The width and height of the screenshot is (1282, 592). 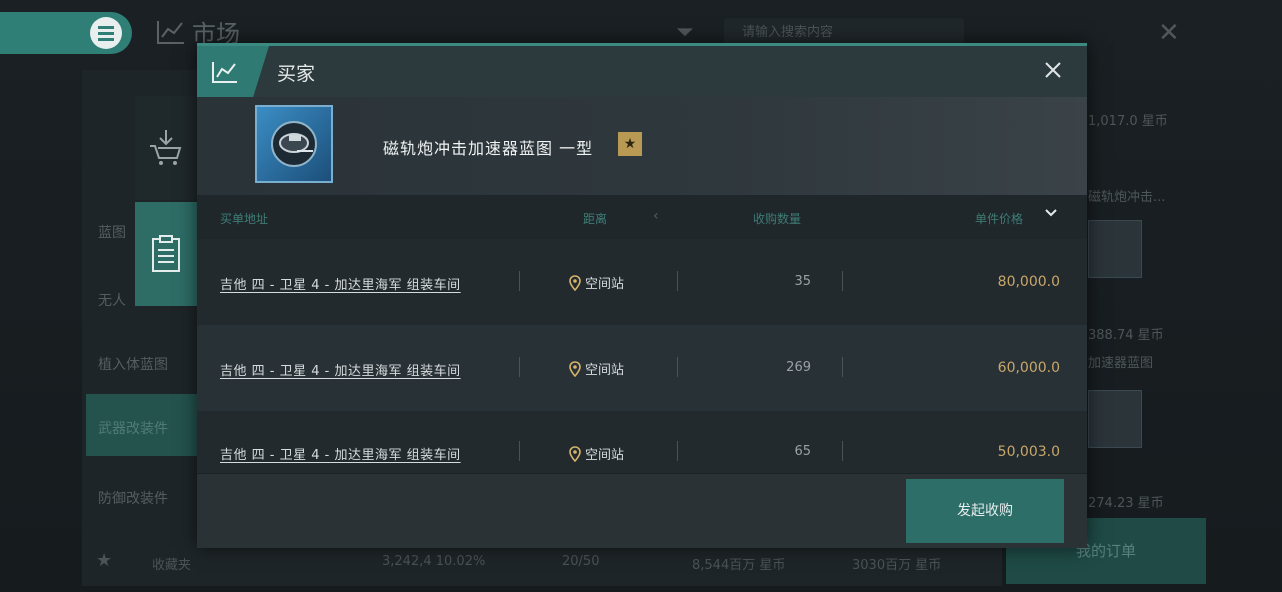 What do you see at coordinates (296, 74) in the screenshot?
I see `dialog-title: 买家` at bounding box center [296, 74].